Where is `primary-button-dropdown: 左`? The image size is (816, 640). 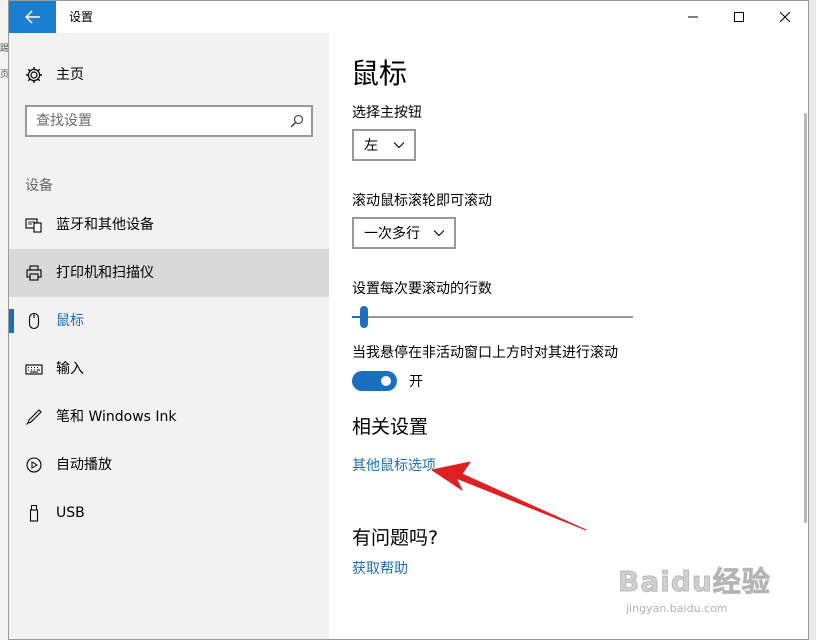
primary-button-dropdown: 左 is located at coordinates (384, 145).